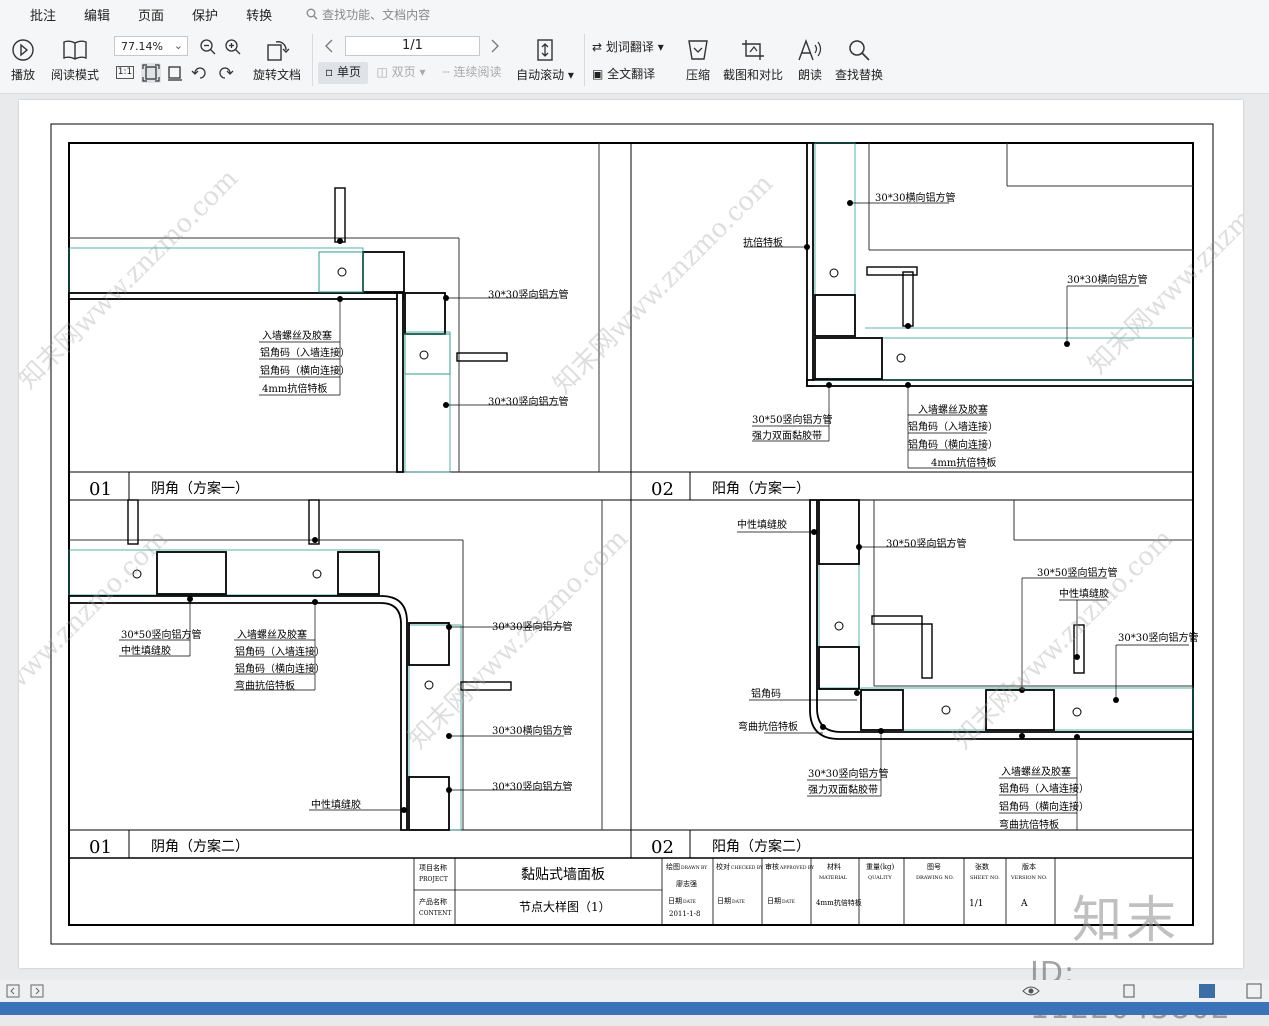 The image size is (1269, 1026). I want to click on taskbar, so click(634, 1008).